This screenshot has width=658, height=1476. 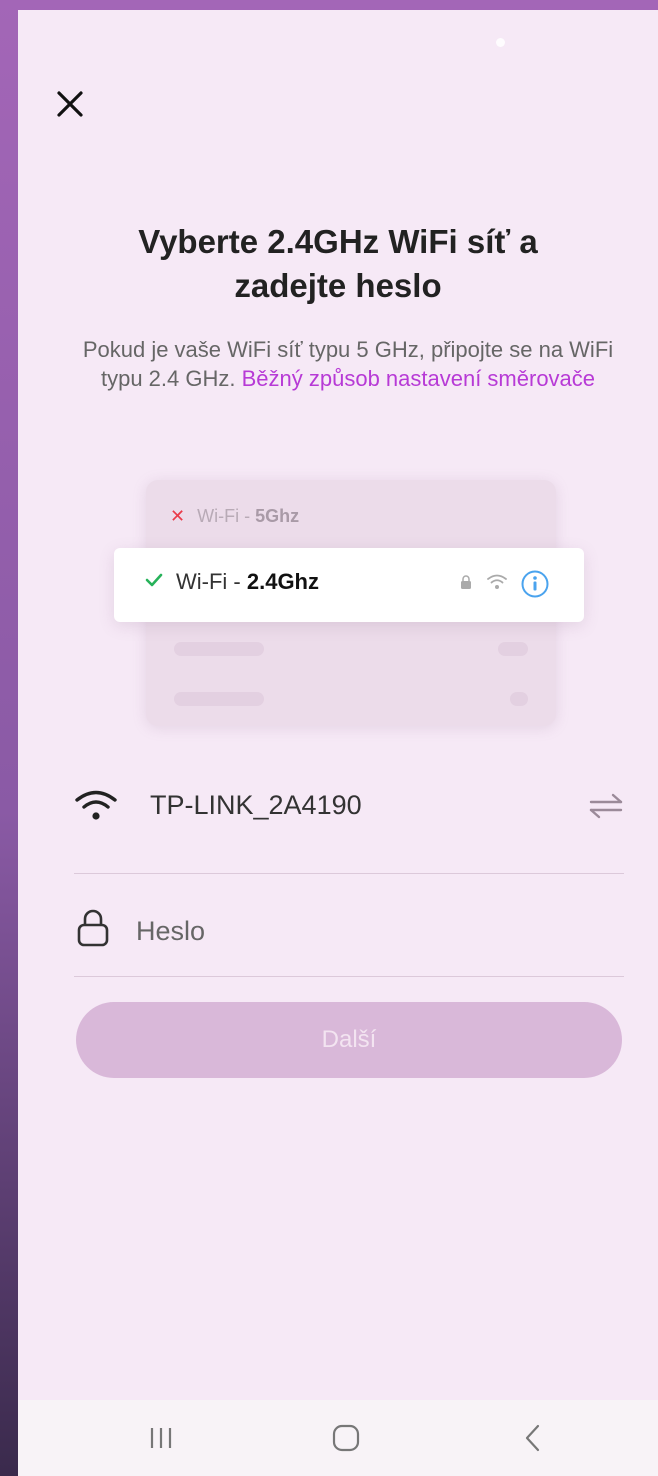 I want to click on status-bar, so click(x=338, y=40).